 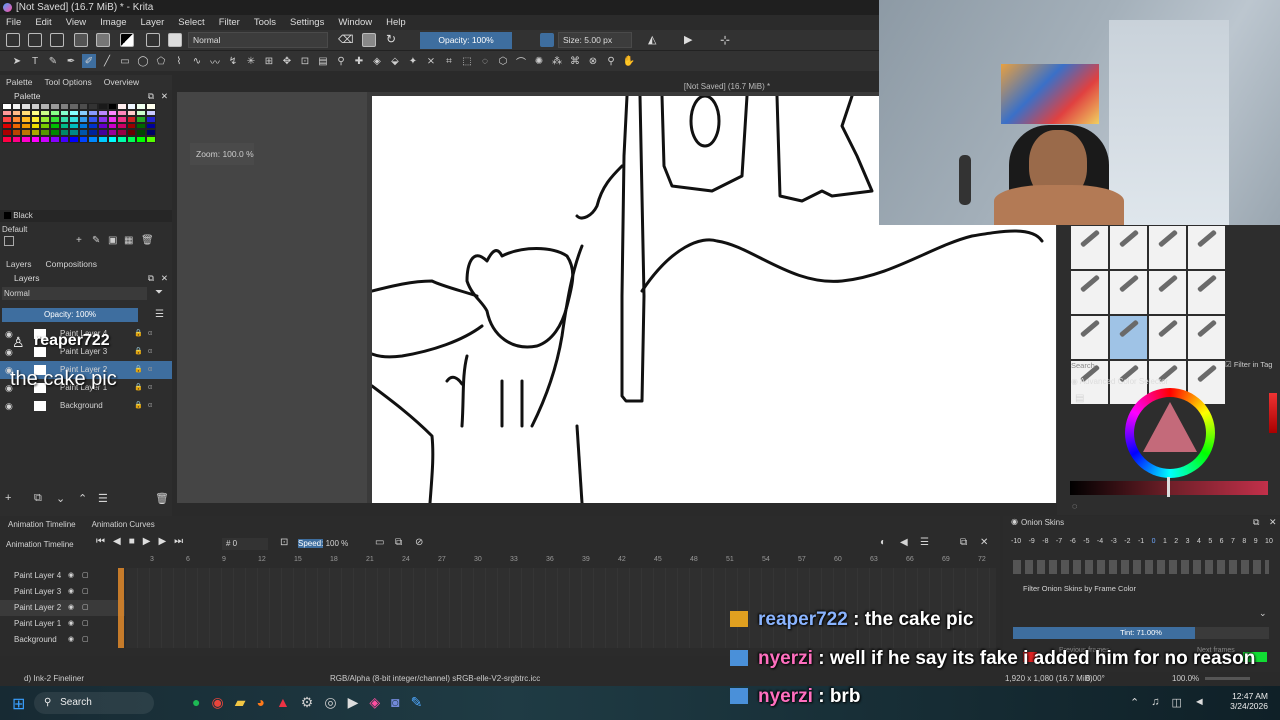 I want to click on dynamic-brush-icon: ↯, so click(x=233, y=61).